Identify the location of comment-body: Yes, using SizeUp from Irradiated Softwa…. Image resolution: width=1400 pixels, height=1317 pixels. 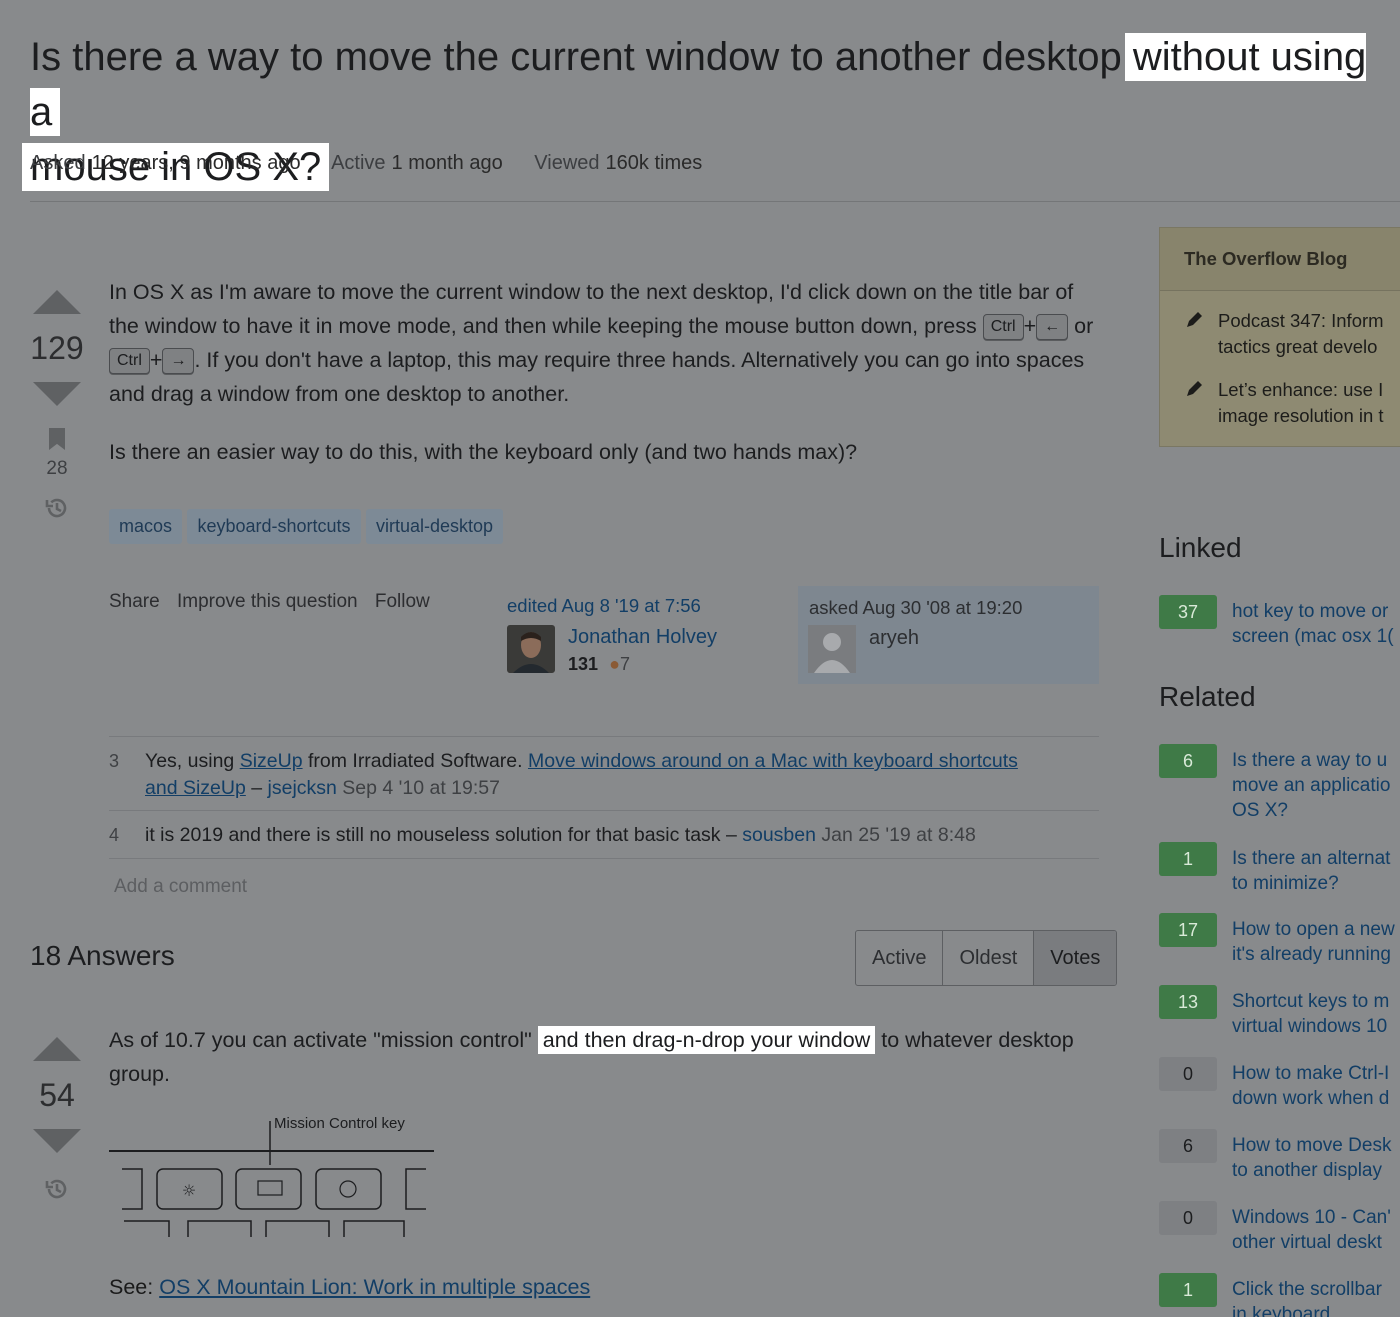
(622, 775).